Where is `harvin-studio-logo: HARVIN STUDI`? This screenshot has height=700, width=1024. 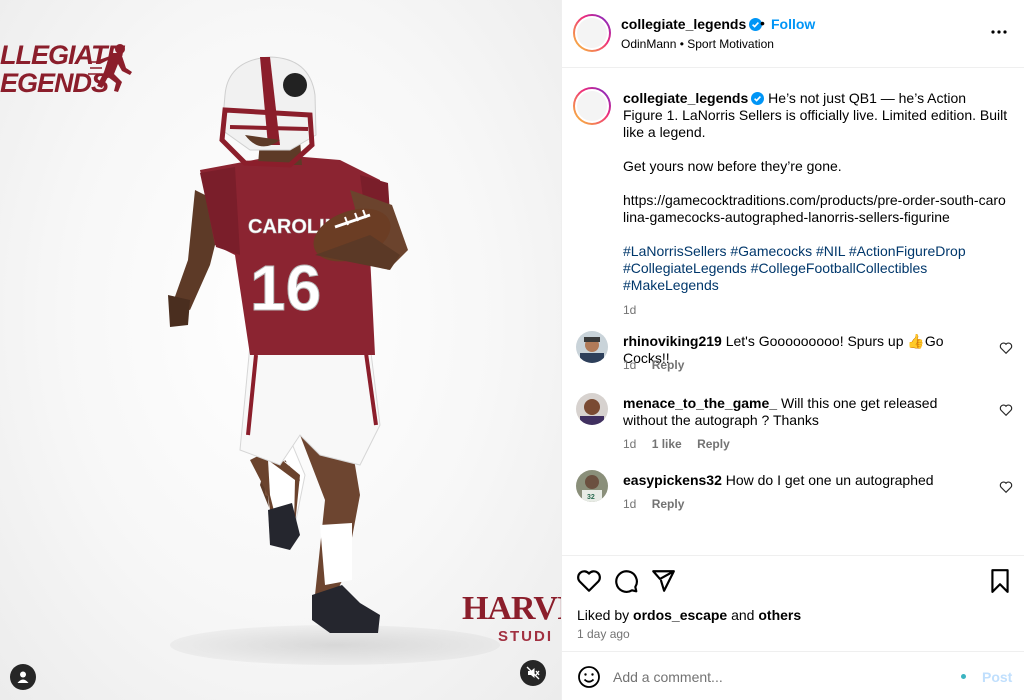
harvin-studio-logo: HARVIN STUDI is located at coordinates (511, 620).